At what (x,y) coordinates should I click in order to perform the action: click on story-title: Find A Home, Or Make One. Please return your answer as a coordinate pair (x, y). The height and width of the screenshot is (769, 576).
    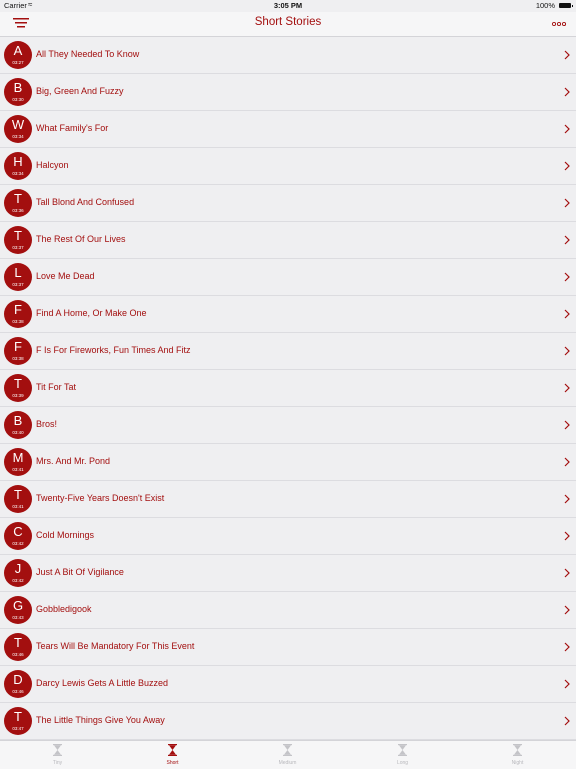
    Looking at the image, I should click on (91, 313).